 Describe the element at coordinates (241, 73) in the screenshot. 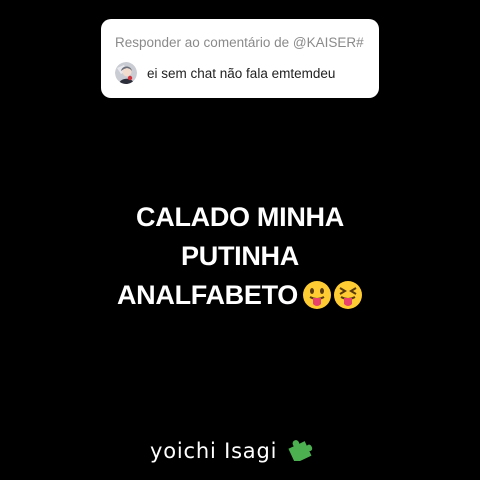

I see `comment-text: ei sem chat não fala emtemdeu` at that location.